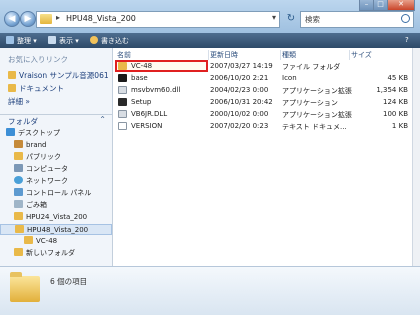 The image size is (420, 315). What do you see at coordinates (122, 102) in the screenshot?
I see `setup-app-icon` at bounding box center [122, 102].